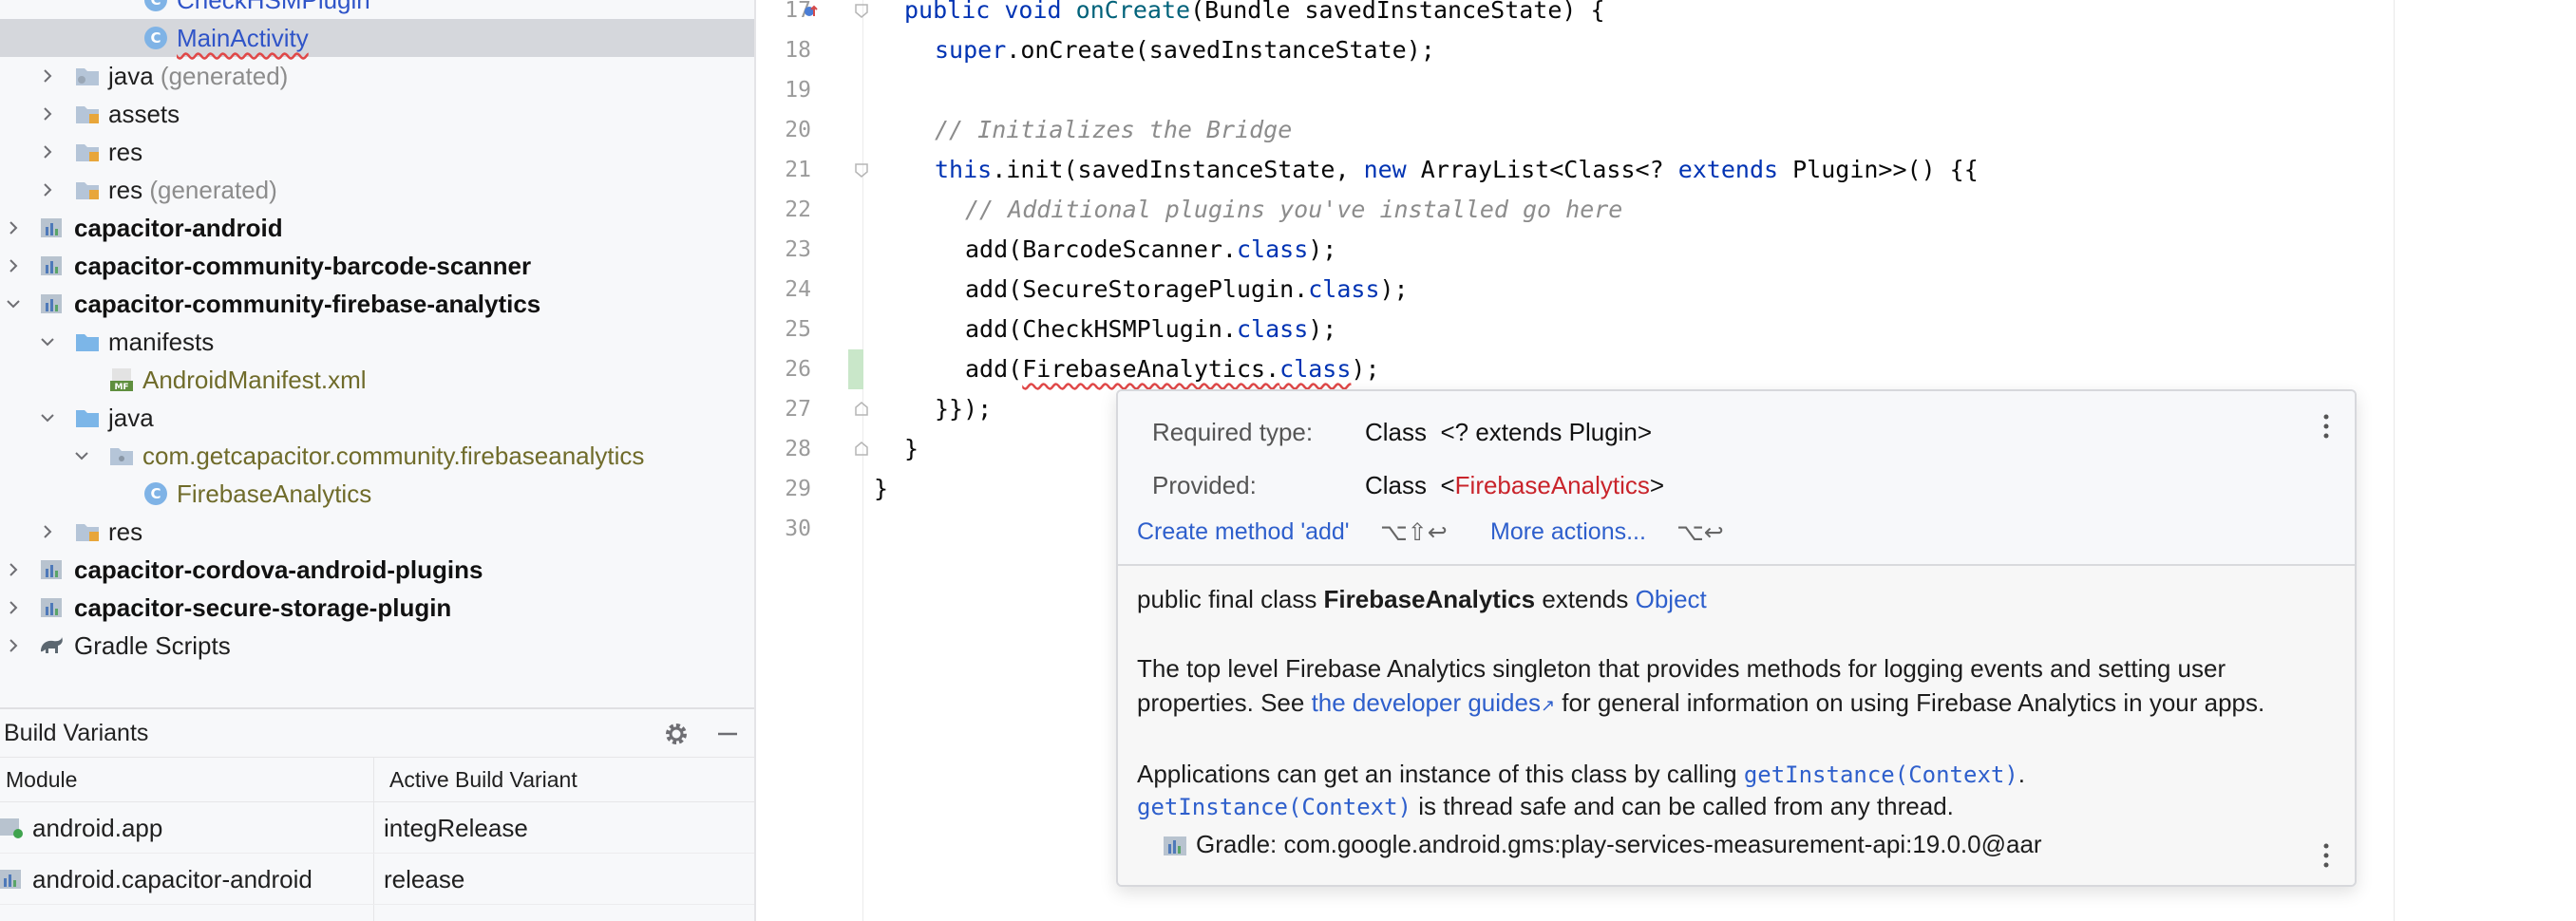 The image size is (2576, 921). I want to click on tree-item-java: java, so click(377, 418).